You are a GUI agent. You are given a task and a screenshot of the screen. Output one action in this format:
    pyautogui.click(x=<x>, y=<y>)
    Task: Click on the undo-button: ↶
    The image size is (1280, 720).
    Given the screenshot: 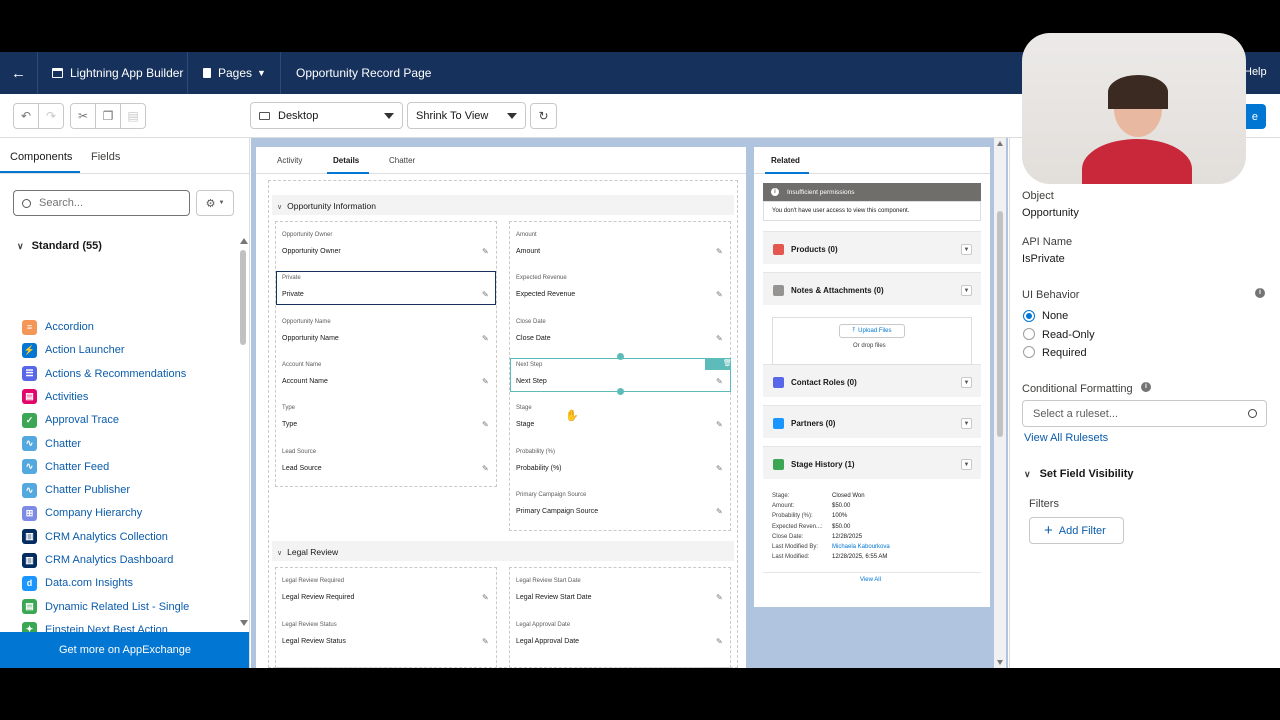 What is the action you would take?
    pyautogui.click(x=26, y=116)
    